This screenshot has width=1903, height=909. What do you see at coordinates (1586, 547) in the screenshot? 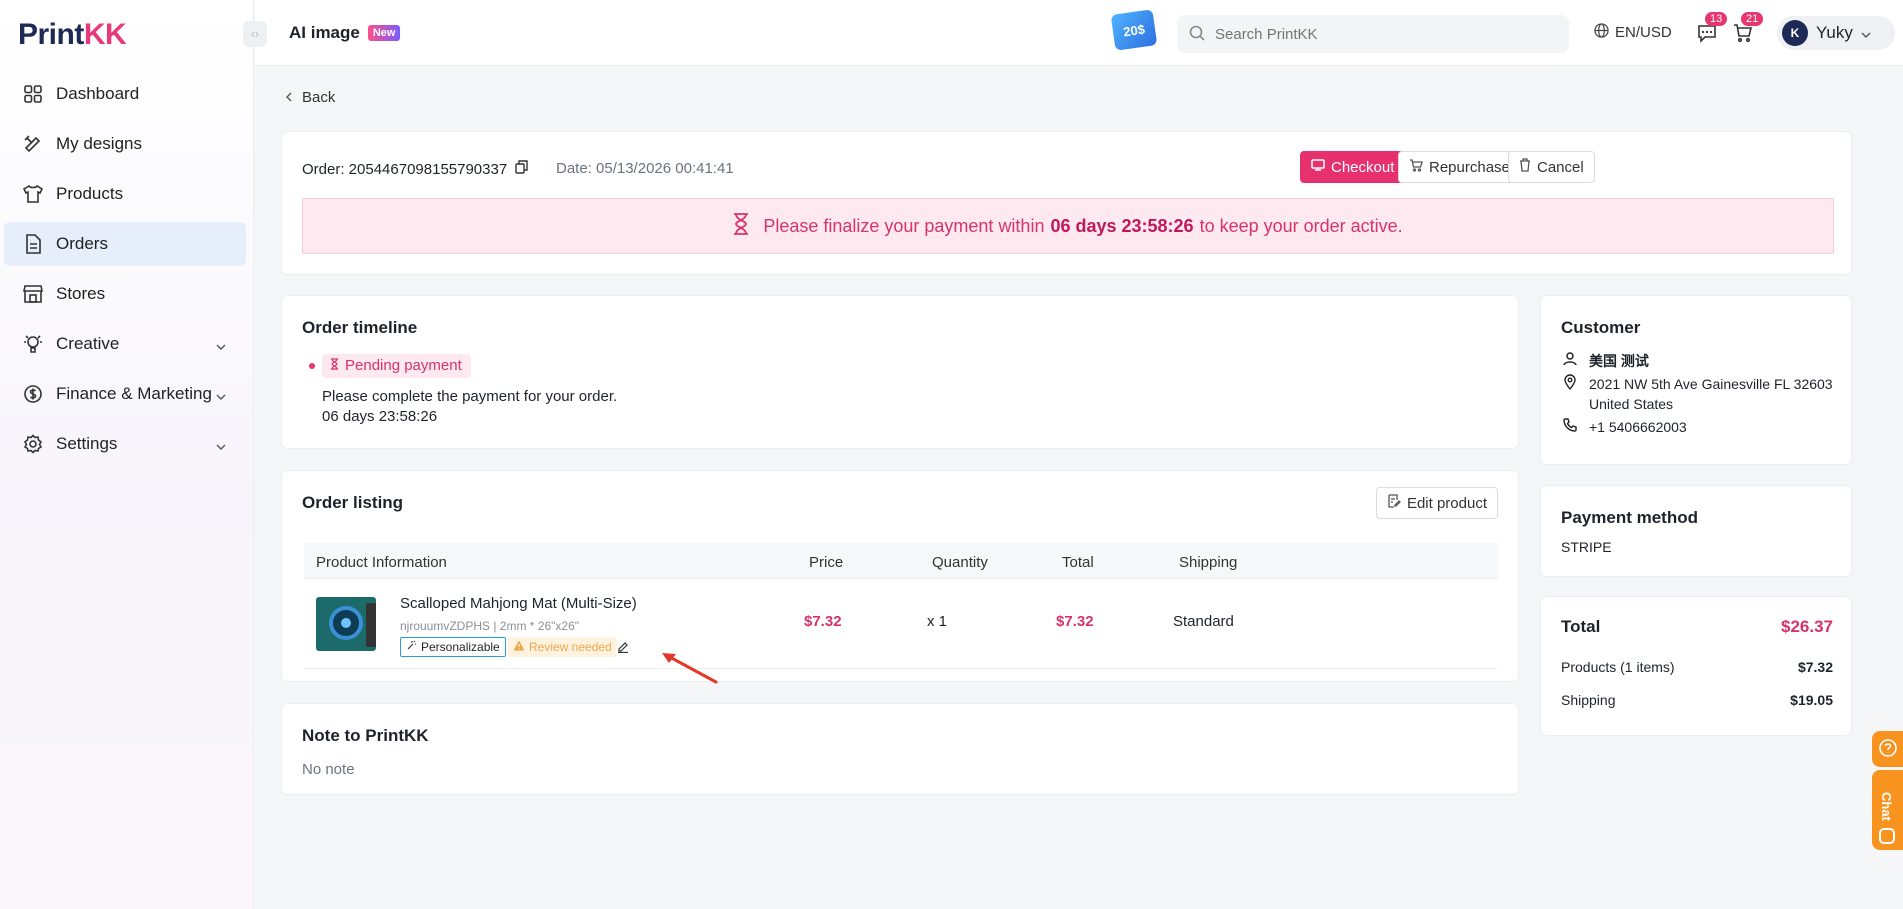
I see `payment-method-value: STRIPE` at bounding box center [1586, 547].